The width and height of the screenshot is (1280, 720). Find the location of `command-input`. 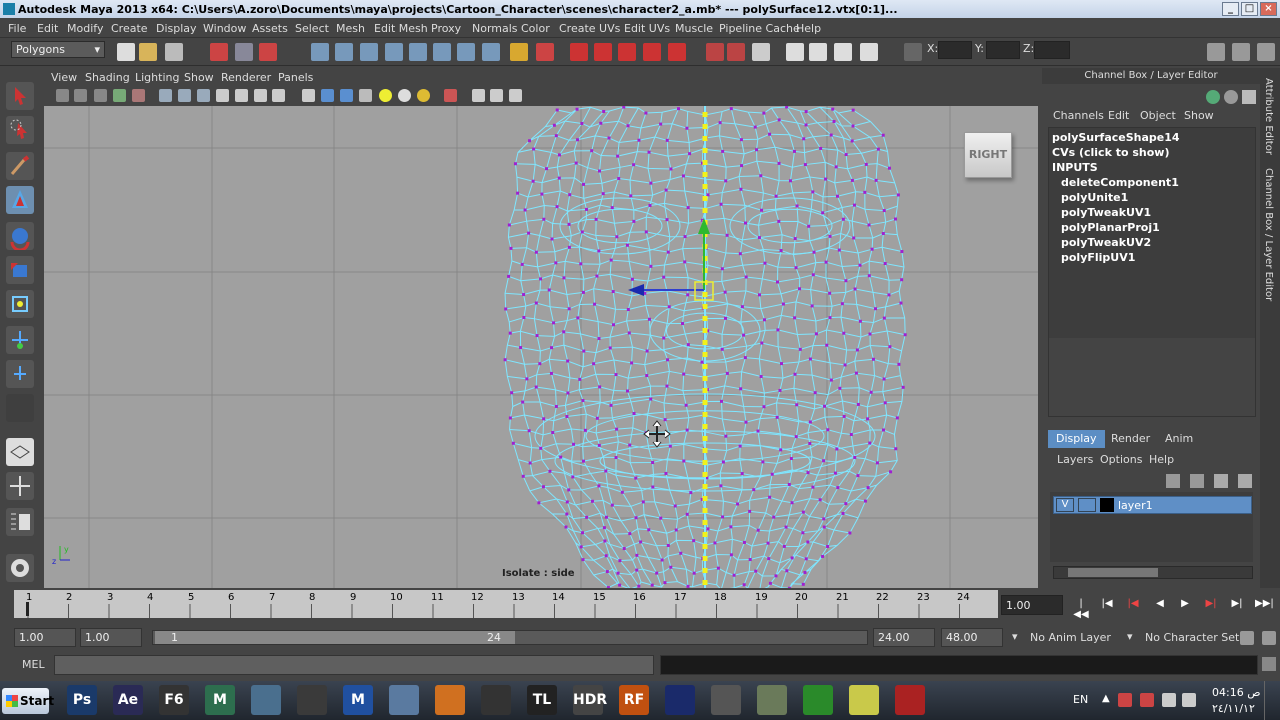

command-input is located at coordinates (354, 665).